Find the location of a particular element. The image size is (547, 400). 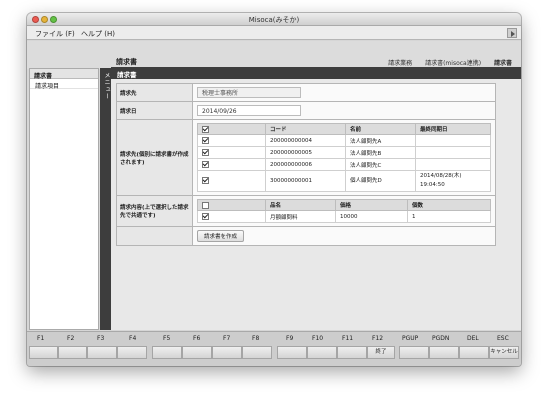

customer-name: 法人顧問先B is located at coordinates (380, 152).